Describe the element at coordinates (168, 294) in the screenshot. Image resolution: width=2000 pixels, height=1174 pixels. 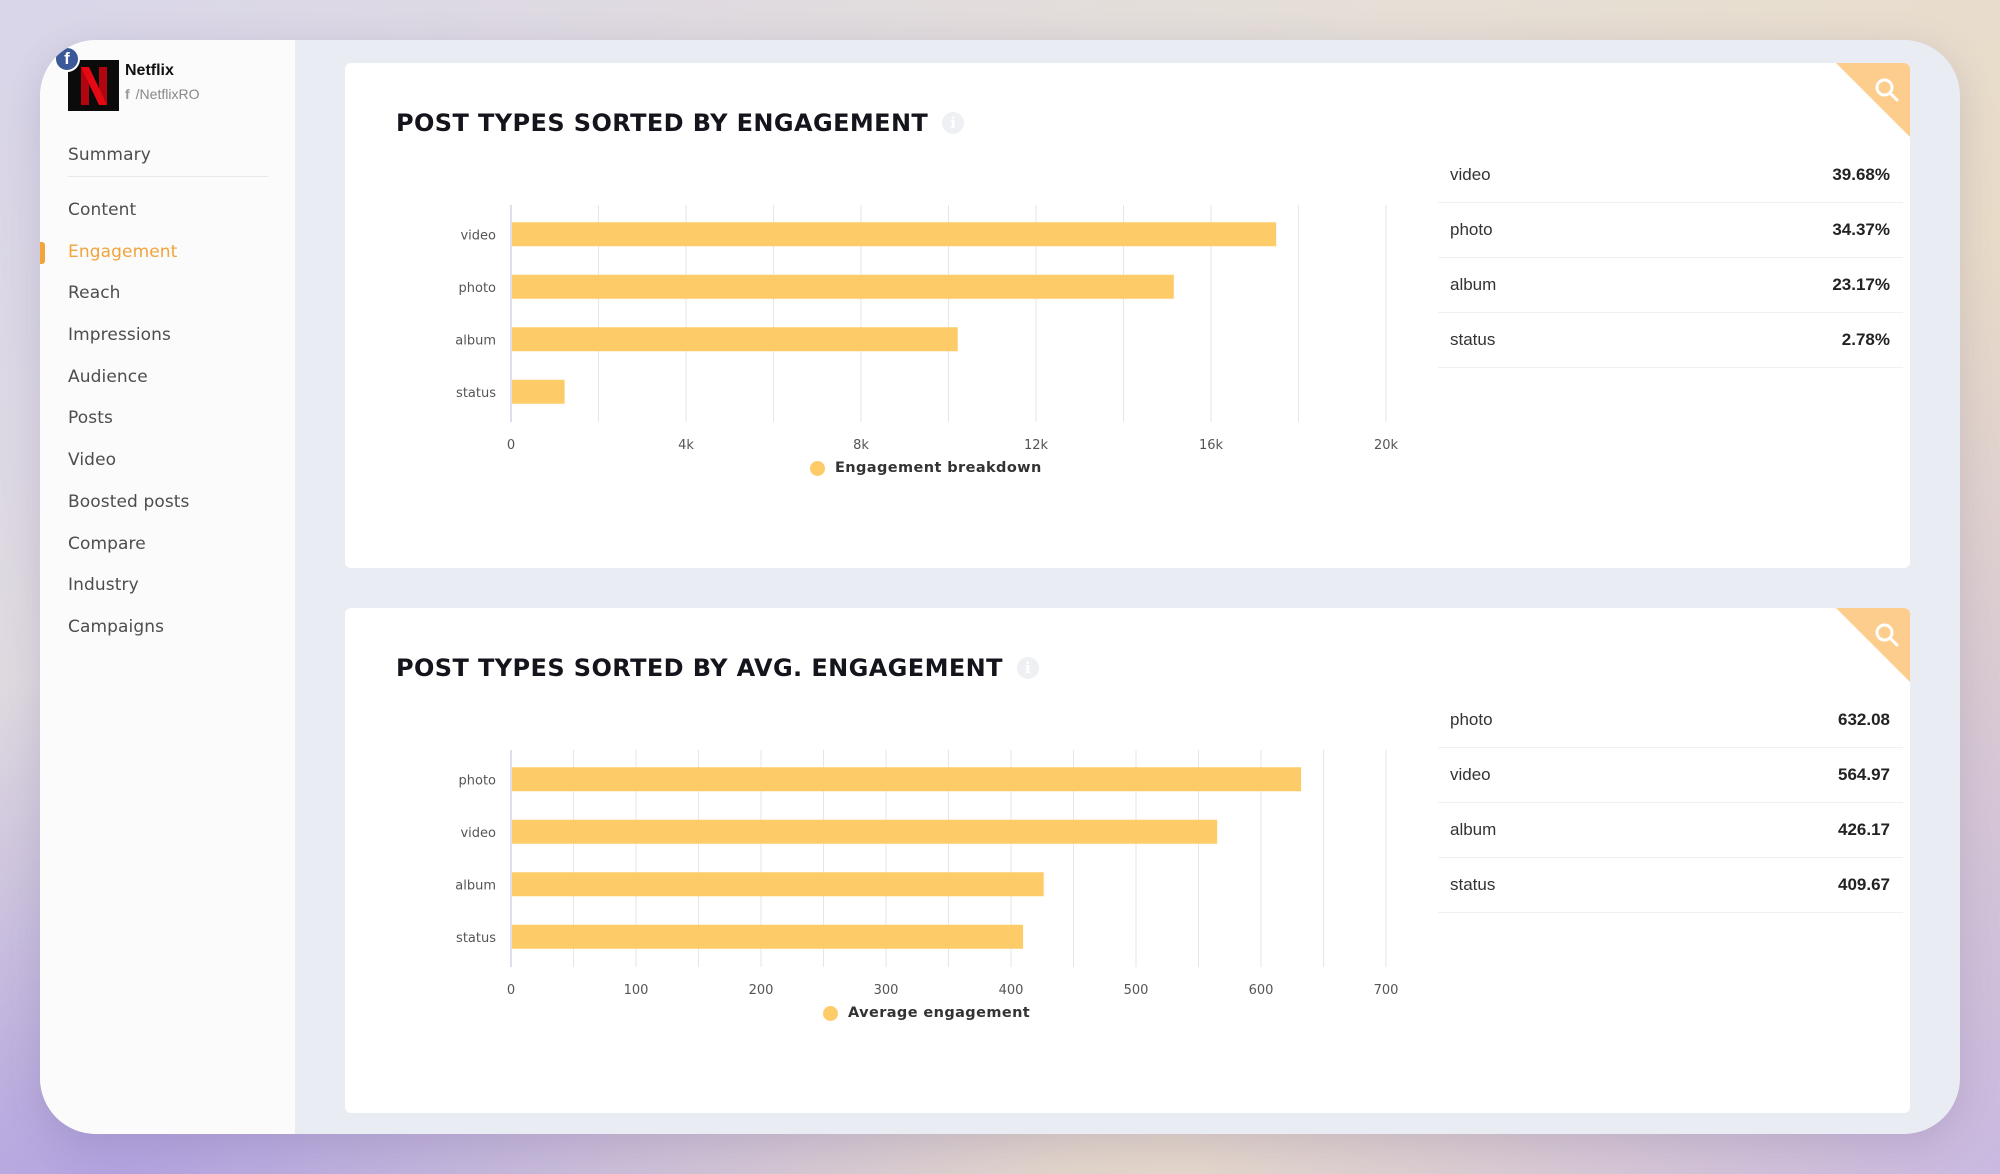
I see `sidebar-item-reach: Reach` at that location.